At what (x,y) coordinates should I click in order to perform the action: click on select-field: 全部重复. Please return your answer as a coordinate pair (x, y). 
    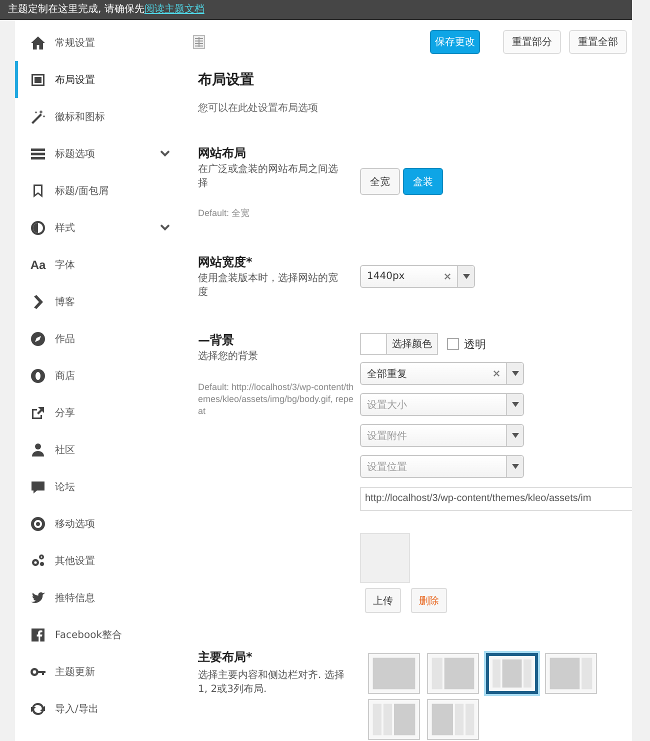
    Looking at the image, I should click on (442, 373).